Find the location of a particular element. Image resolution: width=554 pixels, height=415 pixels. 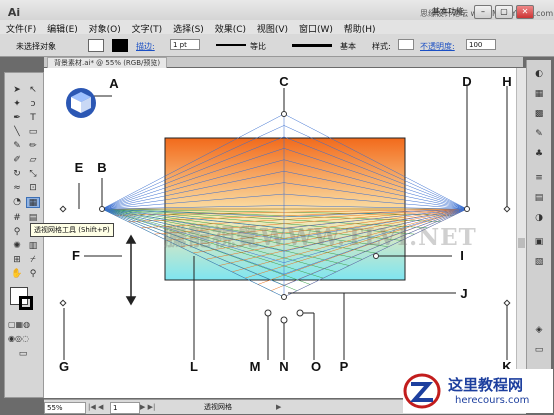

fill-swatch is located at coordinates (96, 45).